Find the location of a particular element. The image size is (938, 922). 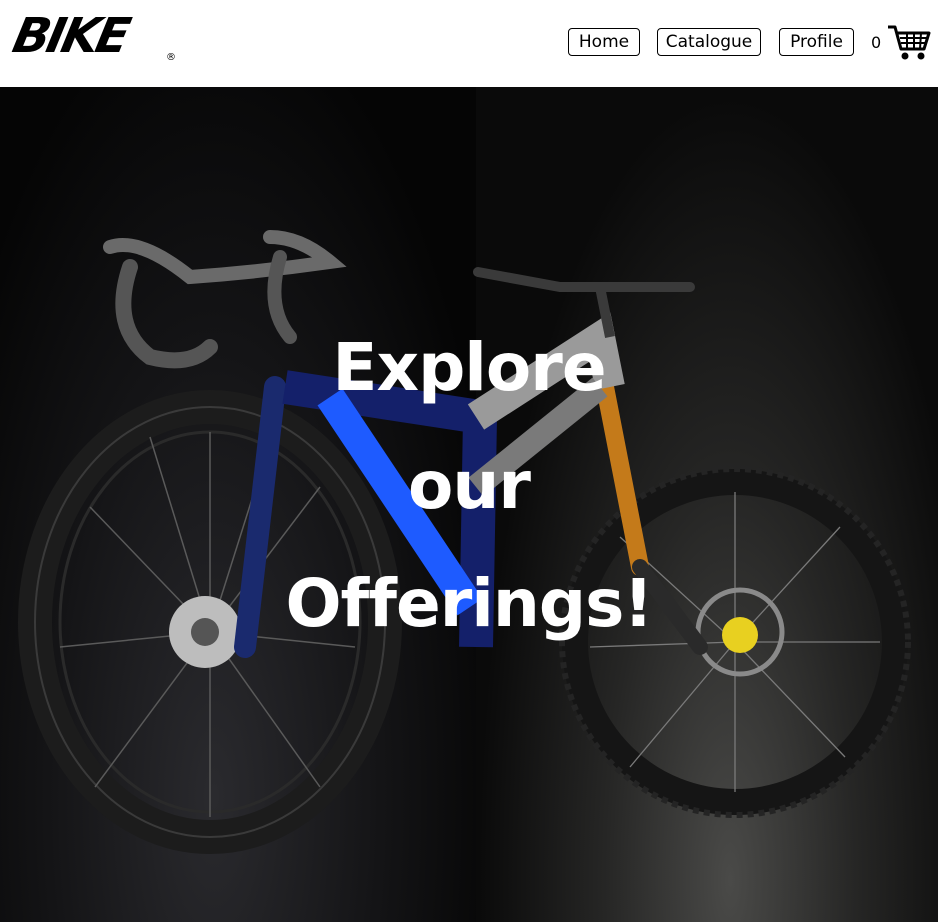

catalogue-button: Catalogue is located at coordinates (709, 42).